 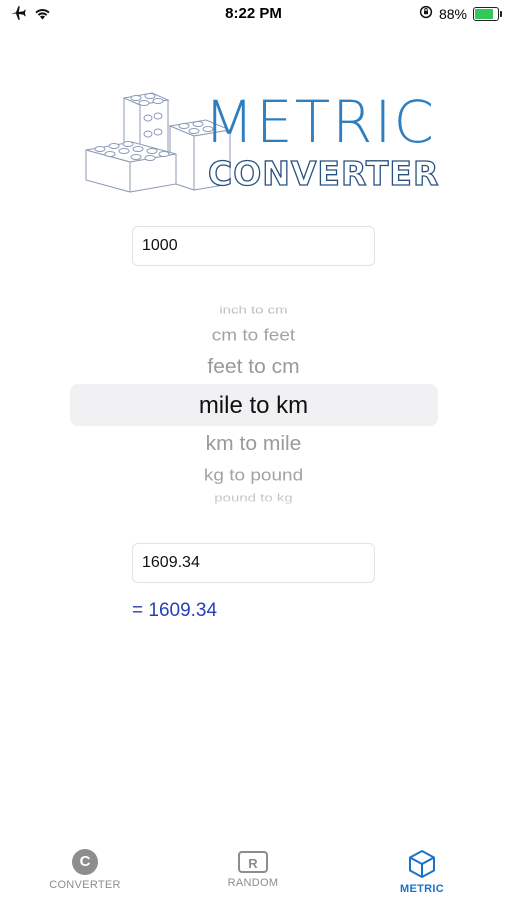 I want to click on conversion-result: = 1609.34, so click(x=175, y=610).